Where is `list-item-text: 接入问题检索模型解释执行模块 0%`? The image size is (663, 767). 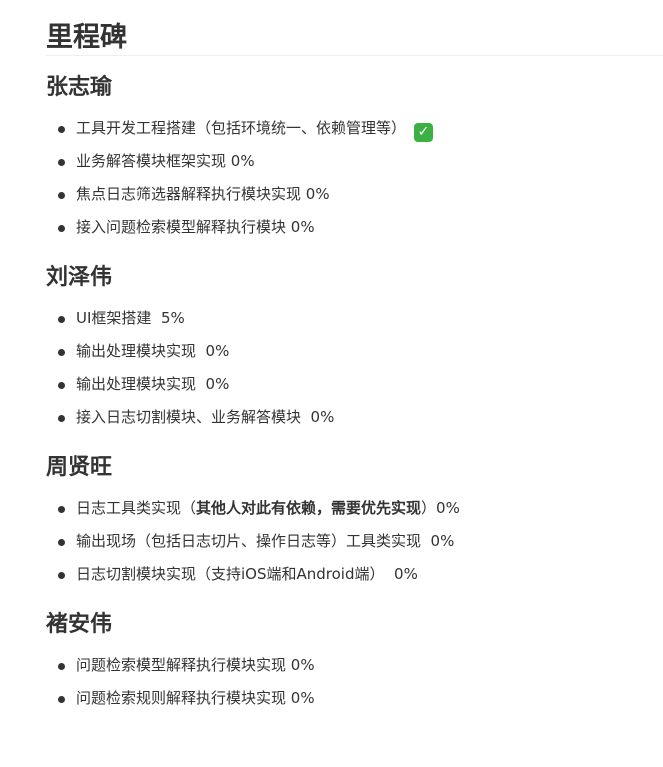
list-item-text: 接入问题检索模型解释执行模块 0% is located at coordinates (195, 227).